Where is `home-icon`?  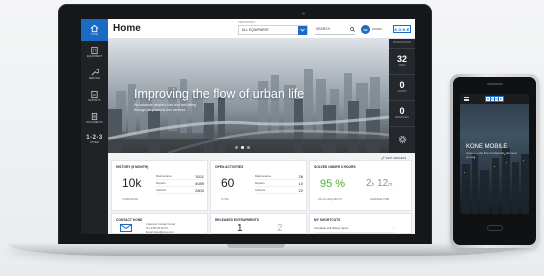
home-icon is located at coordinates (94, 28).